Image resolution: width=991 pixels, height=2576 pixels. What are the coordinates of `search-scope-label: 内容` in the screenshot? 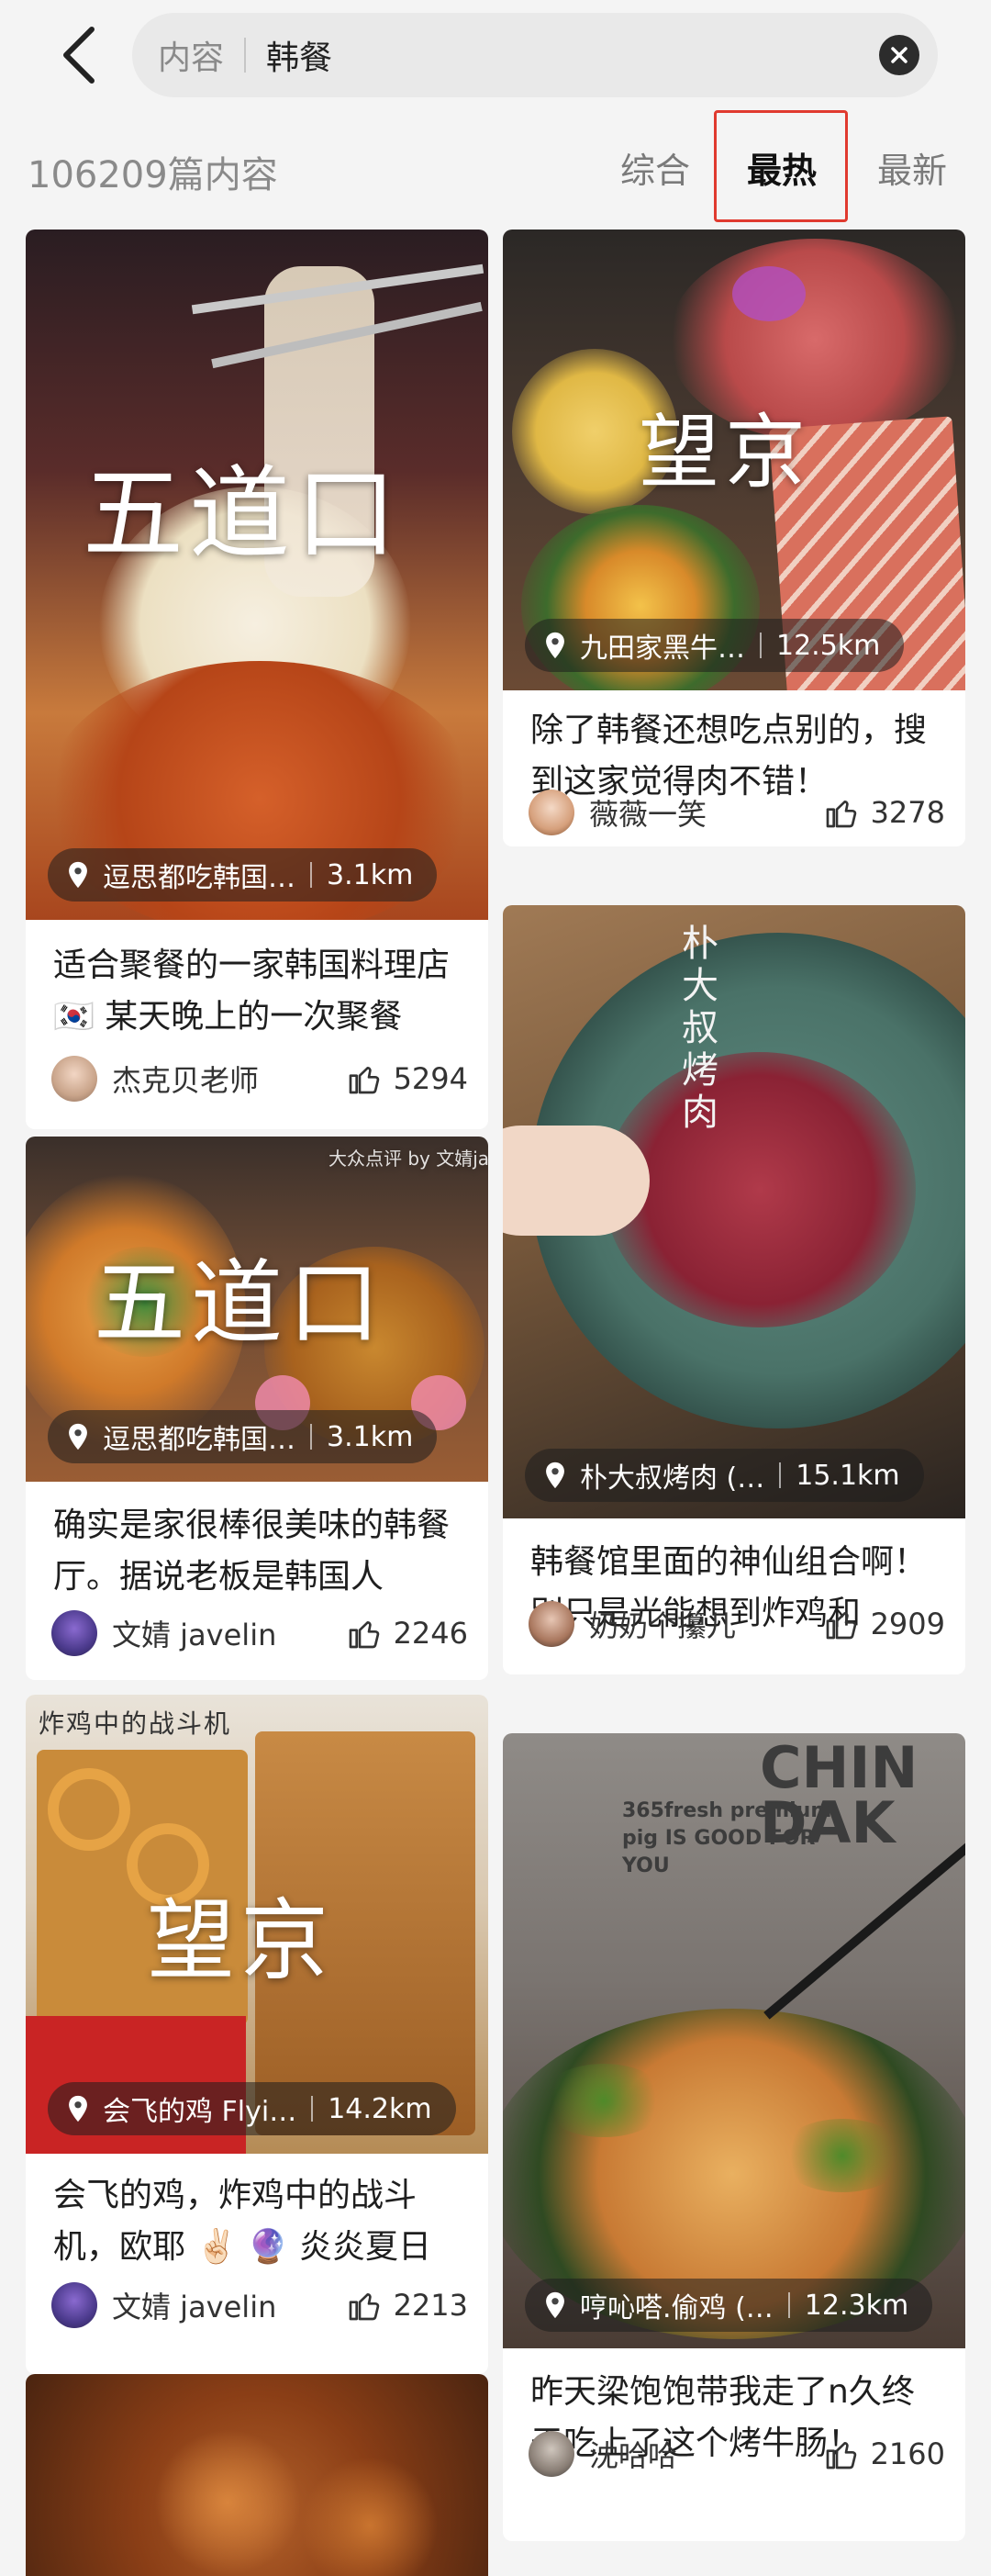 It's located at (191, 55).